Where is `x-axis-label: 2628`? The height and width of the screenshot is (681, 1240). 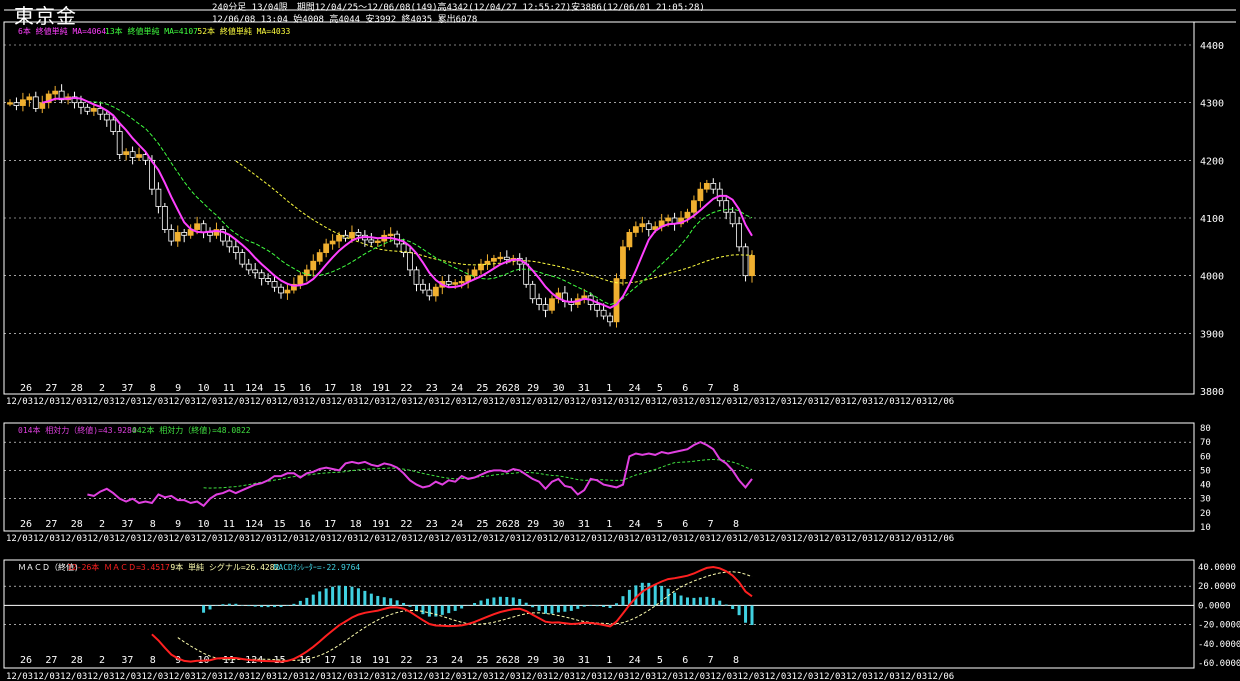
x-axis-label: 2628 is located at coordinates (508, 524).